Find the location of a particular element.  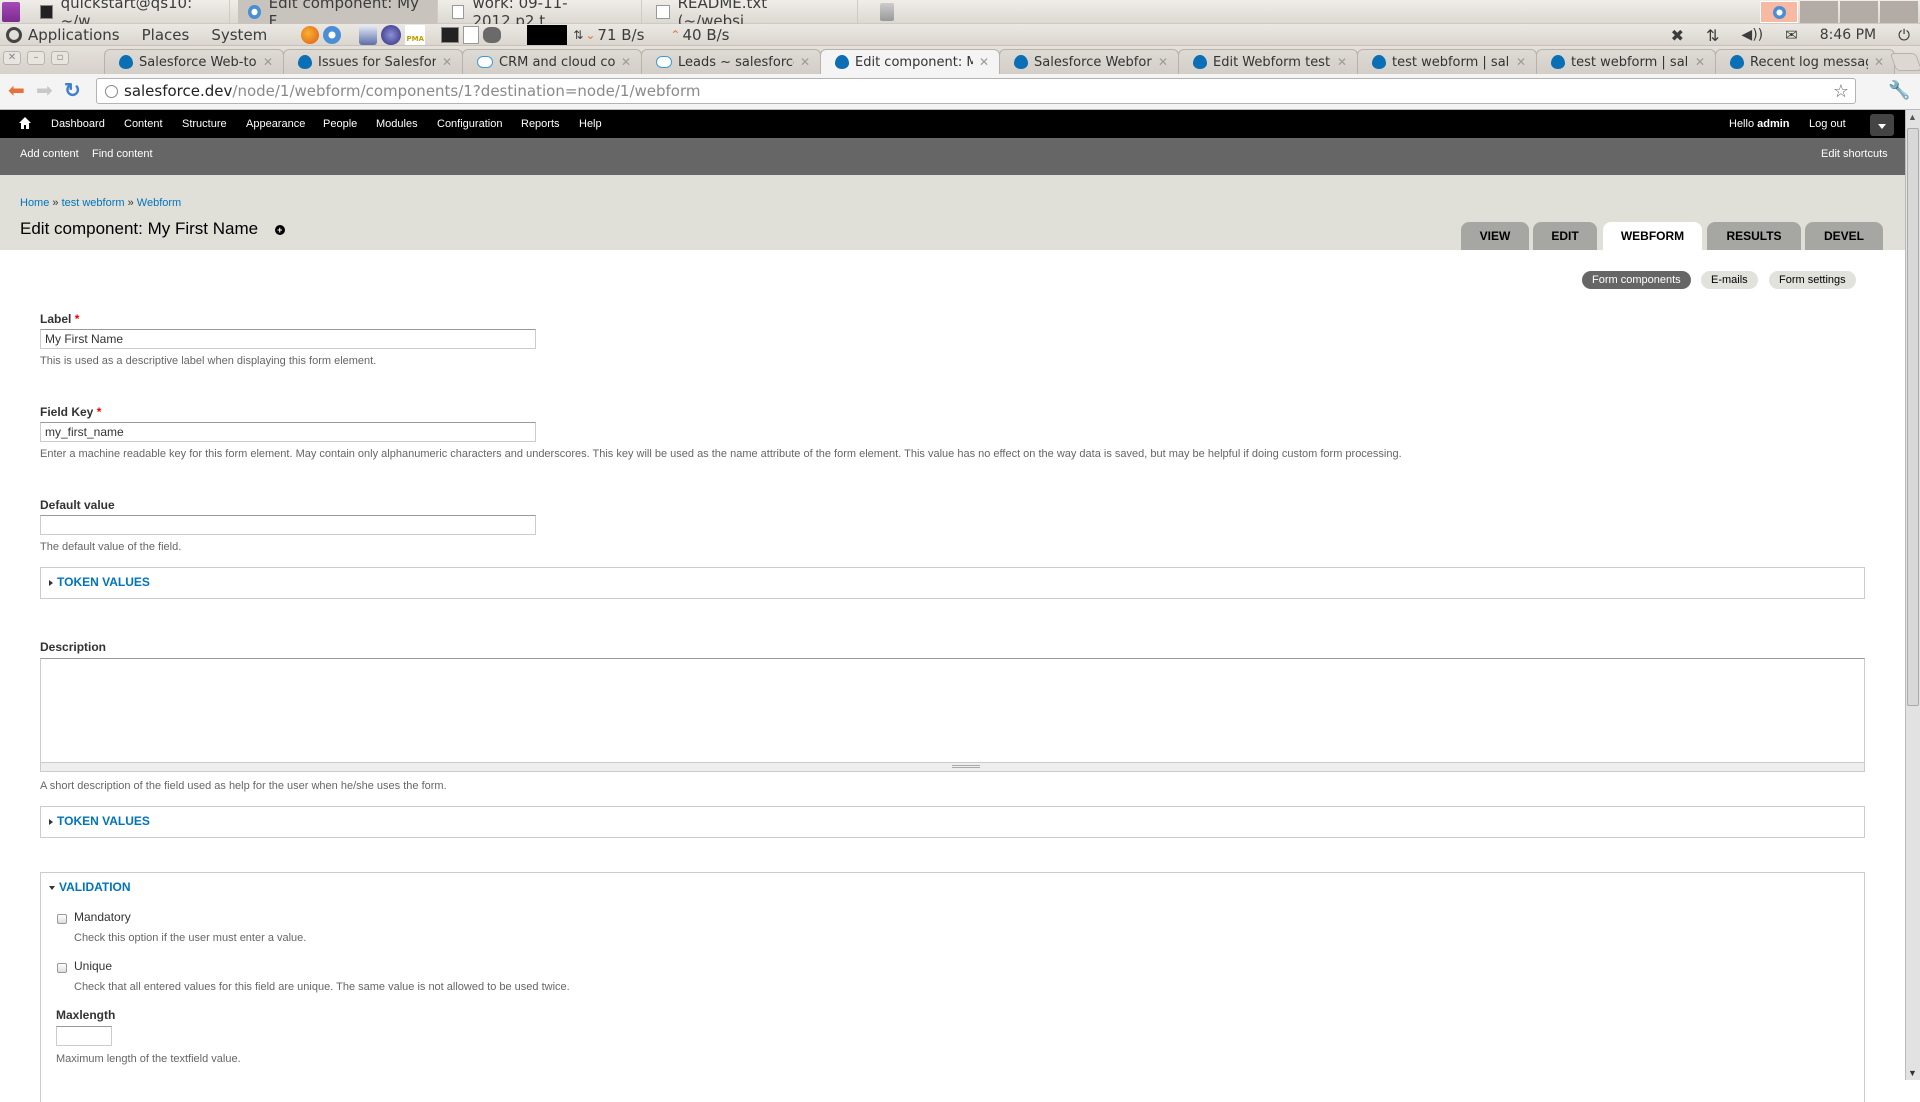

window-minimize-button: – is located at coordinates (36, 58).